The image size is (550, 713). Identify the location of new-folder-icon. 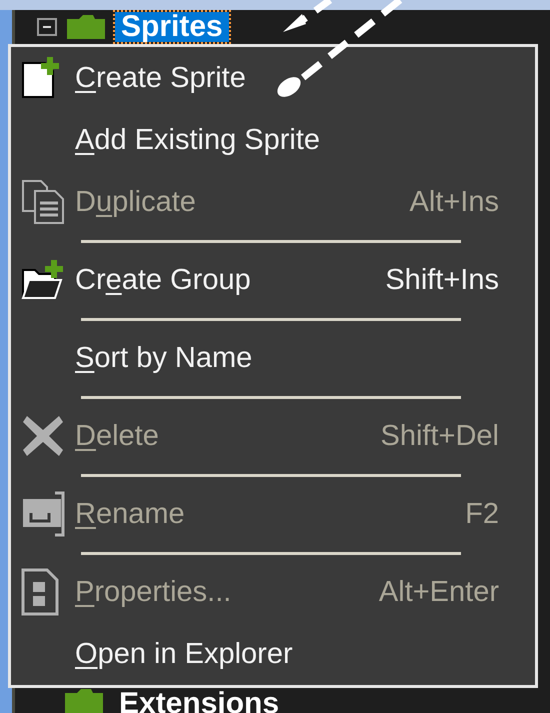
(43, 280).